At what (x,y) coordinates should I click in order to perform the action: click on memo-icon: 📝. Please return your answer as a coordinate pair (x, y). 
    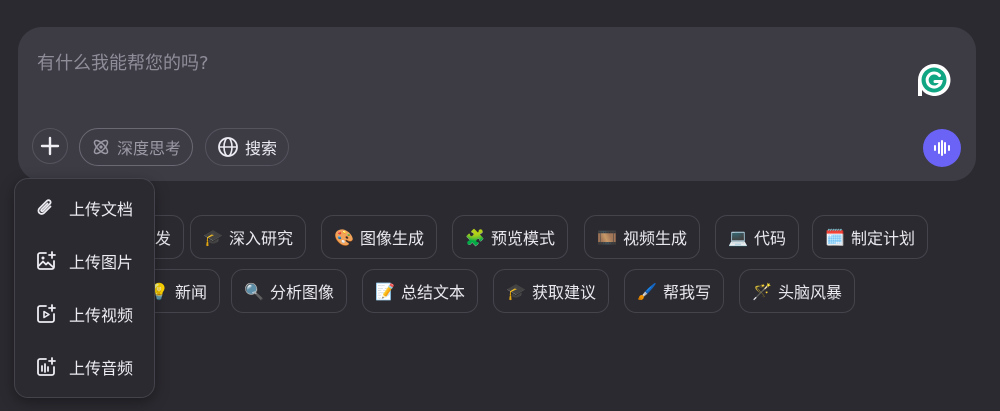
    Looking at the image, I should click on (385, 291).